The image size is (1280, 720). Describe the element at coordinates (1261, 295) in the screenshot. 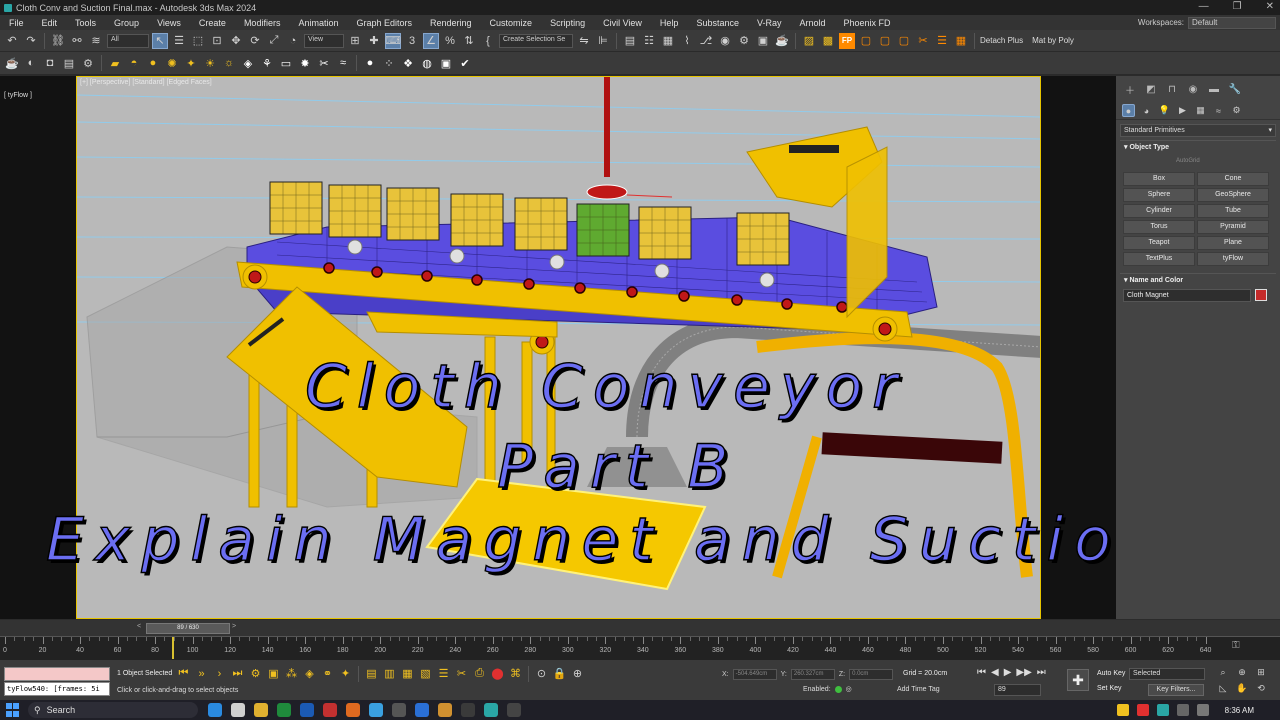

I see `object-color-swatch` at that location.